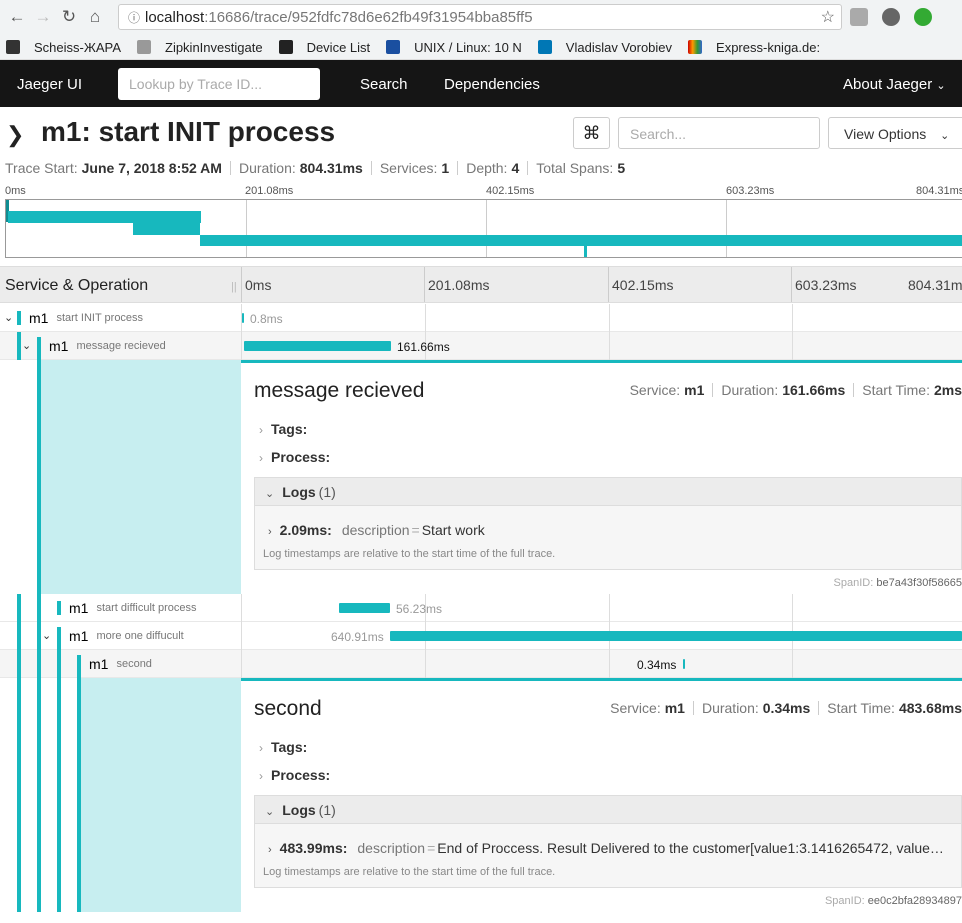  I want to click on timeline-tick: 804.31ms, so click(935, 285).